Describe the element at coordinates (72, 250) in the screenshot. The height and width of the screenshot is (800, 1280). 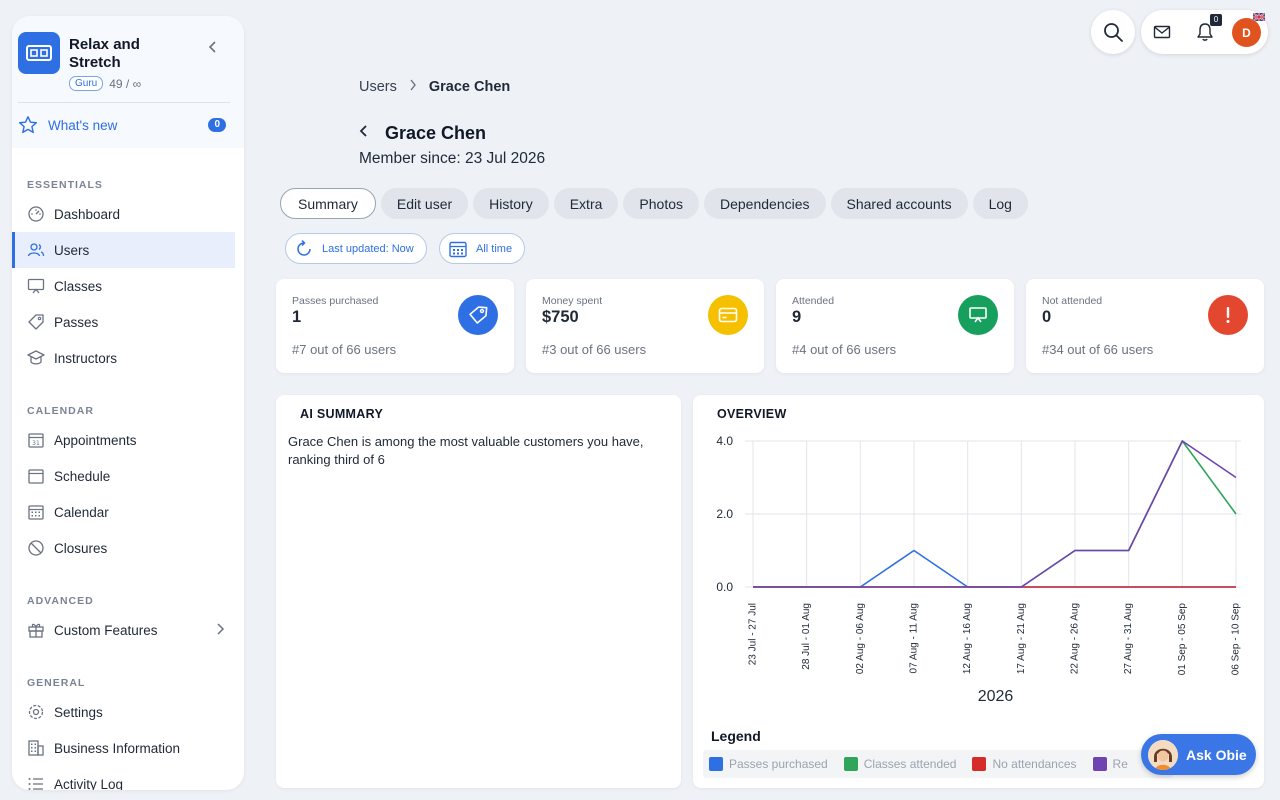
I see `sidebar-item-label: Users` at that location.